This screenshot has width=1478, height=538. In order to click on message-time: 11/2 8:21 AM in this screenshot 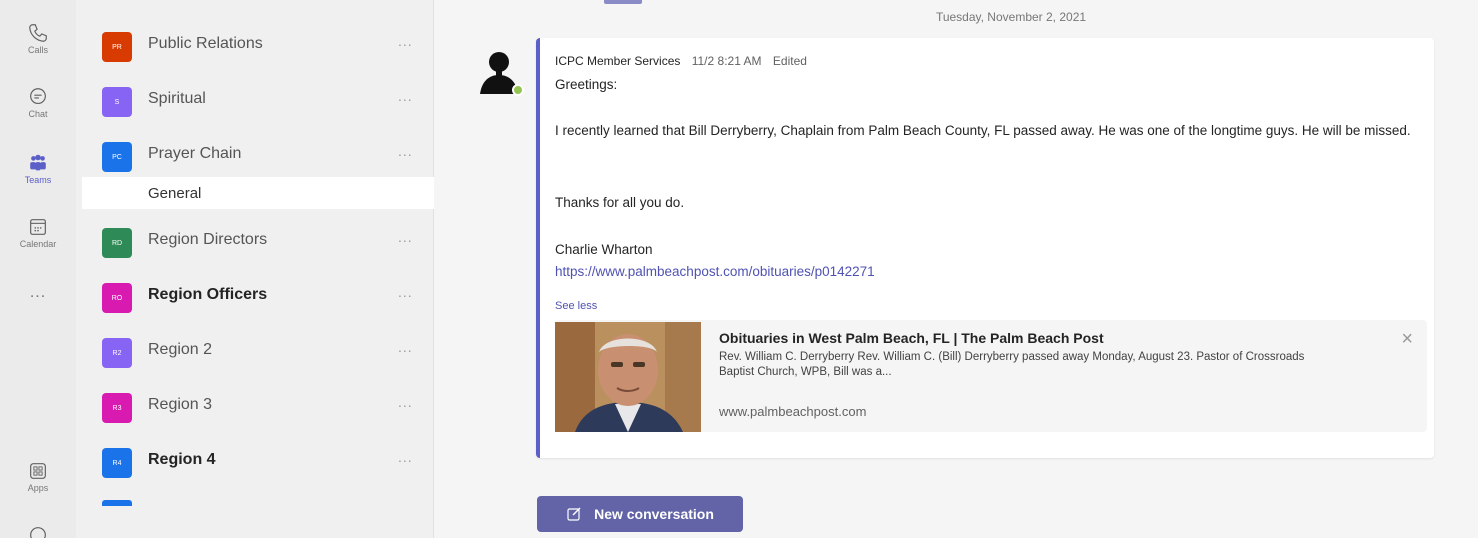, I will do `click(726, 61)`.